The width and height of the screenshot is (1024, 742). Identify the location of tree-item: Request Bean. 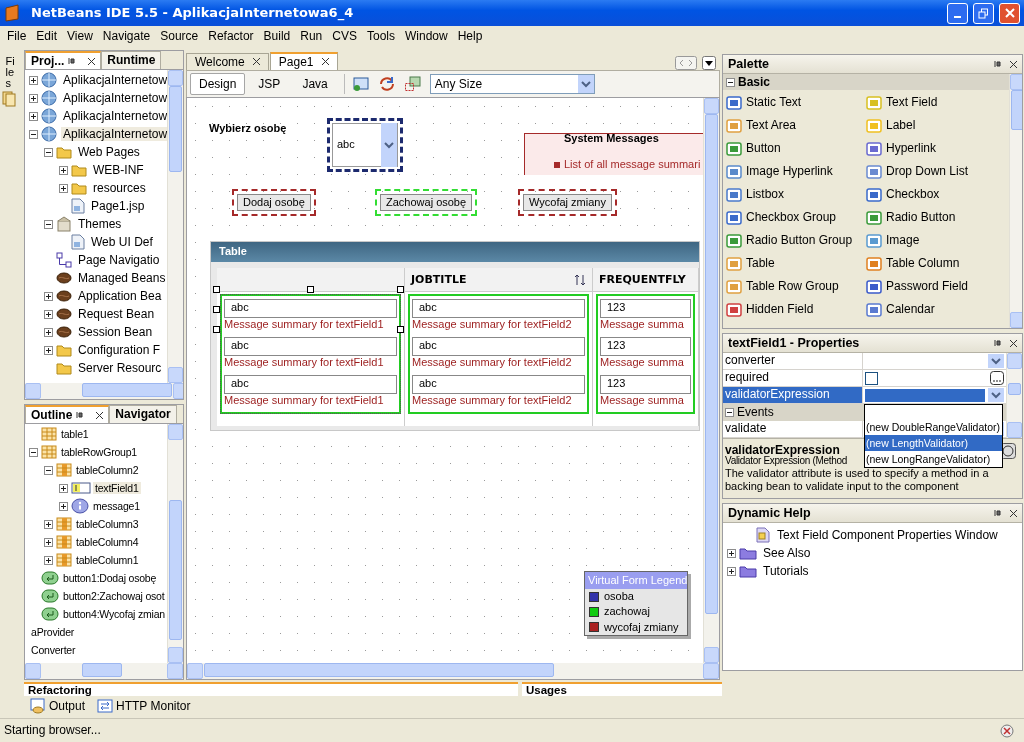
(116, 314).